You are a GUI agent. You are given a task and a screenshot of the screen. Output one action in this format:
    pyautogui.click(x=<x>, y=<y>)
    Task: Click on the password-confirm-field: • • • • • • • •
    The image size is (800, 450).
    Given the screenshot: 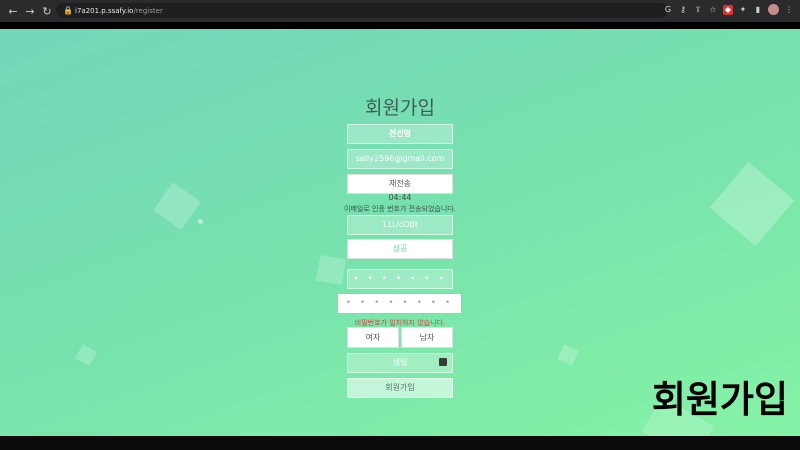 What is the action you would take?
    pyautogui.click(x=399, y=303)
    